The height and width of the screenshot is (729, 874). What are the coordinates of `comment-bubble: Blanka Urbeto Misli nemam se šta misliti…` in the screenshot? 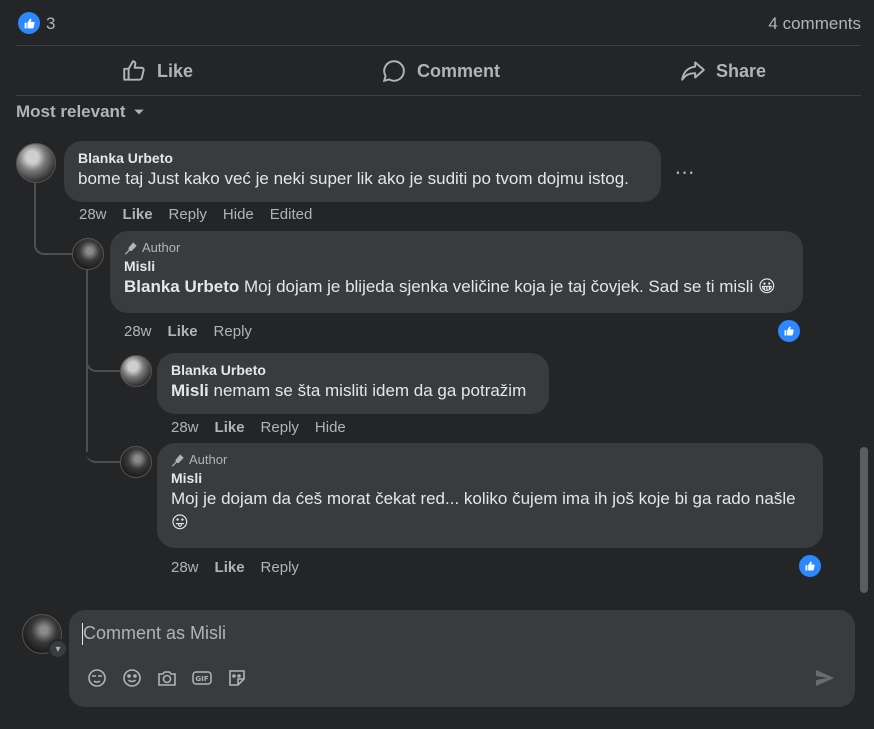 It's located at (353, 383).